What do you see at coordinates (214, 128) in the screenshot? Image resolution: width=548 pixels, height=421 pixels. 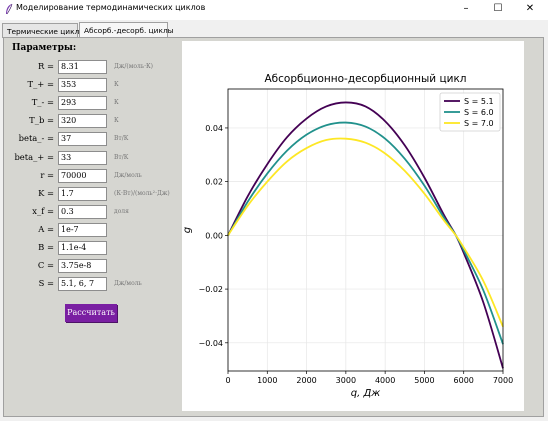 I see `y-tick-label: 0.04` at bounding box center [214, 128].